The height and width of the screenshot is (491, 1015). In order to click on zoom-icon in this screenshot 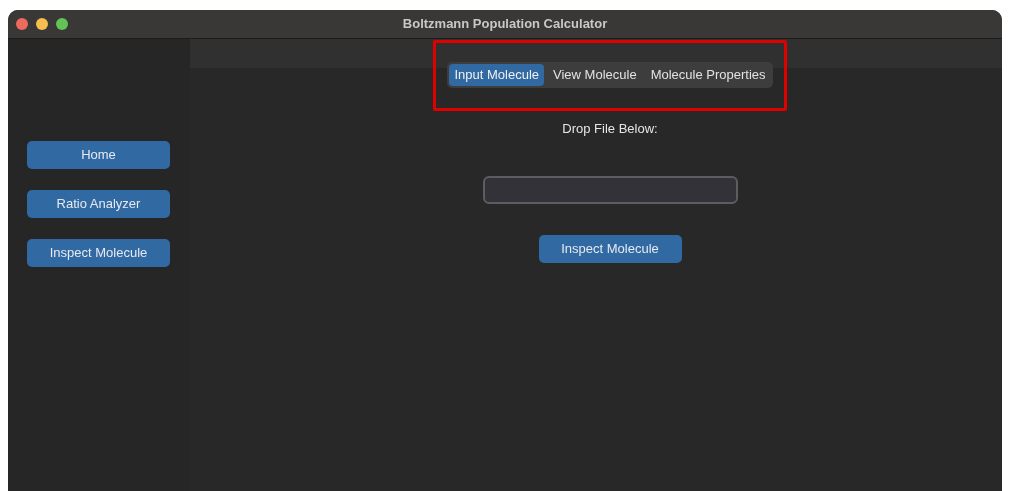, I will do `click(62, 24)`.